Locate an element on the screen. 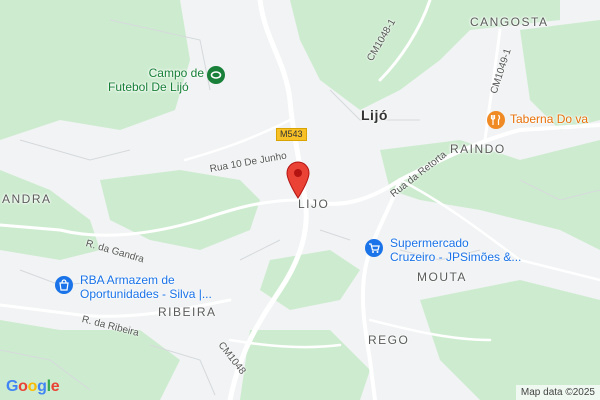  poi-label-line1: Campo de is located at coordinates (176, 73).